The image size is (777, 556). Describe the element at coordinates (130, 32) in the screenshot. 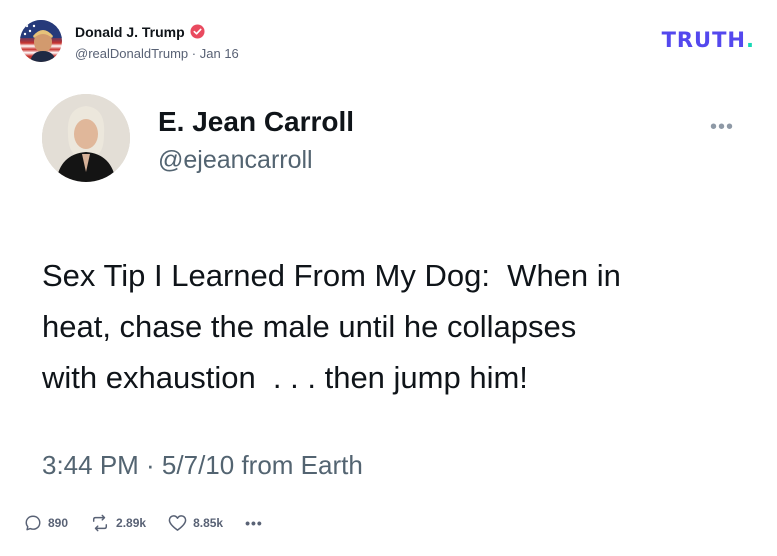

I see `author-name: Donald J. Trump` at that location.